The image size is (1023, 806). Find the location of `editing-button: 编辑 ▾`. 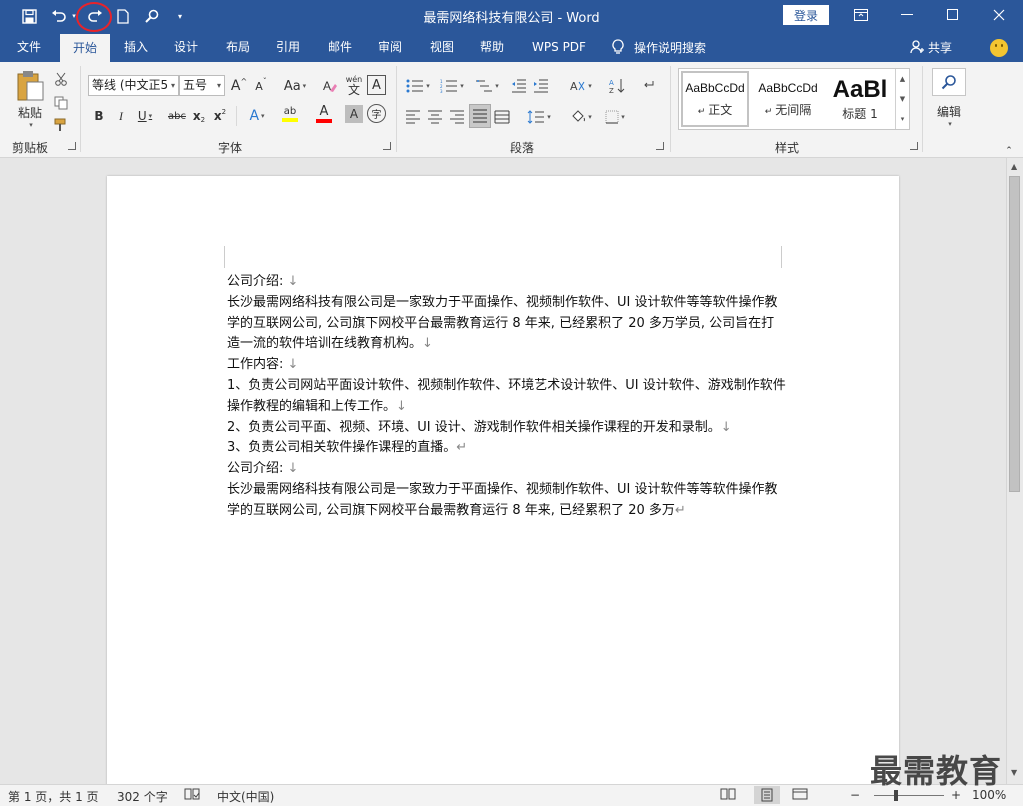

editing-button: 编辑 ▾ is located at coordinates (949, 115).